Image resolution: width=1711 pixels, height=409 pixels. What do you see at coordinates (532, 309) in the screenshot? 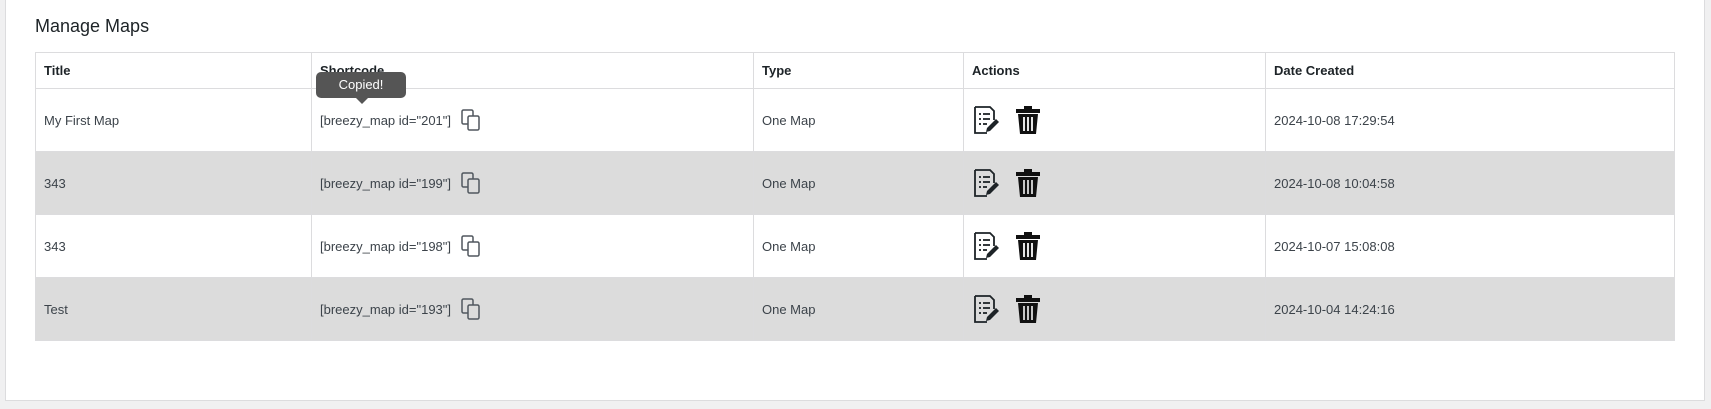
I see `shortcode-cell: [breezy_map id="193"]` at bounding box center [532, 309].